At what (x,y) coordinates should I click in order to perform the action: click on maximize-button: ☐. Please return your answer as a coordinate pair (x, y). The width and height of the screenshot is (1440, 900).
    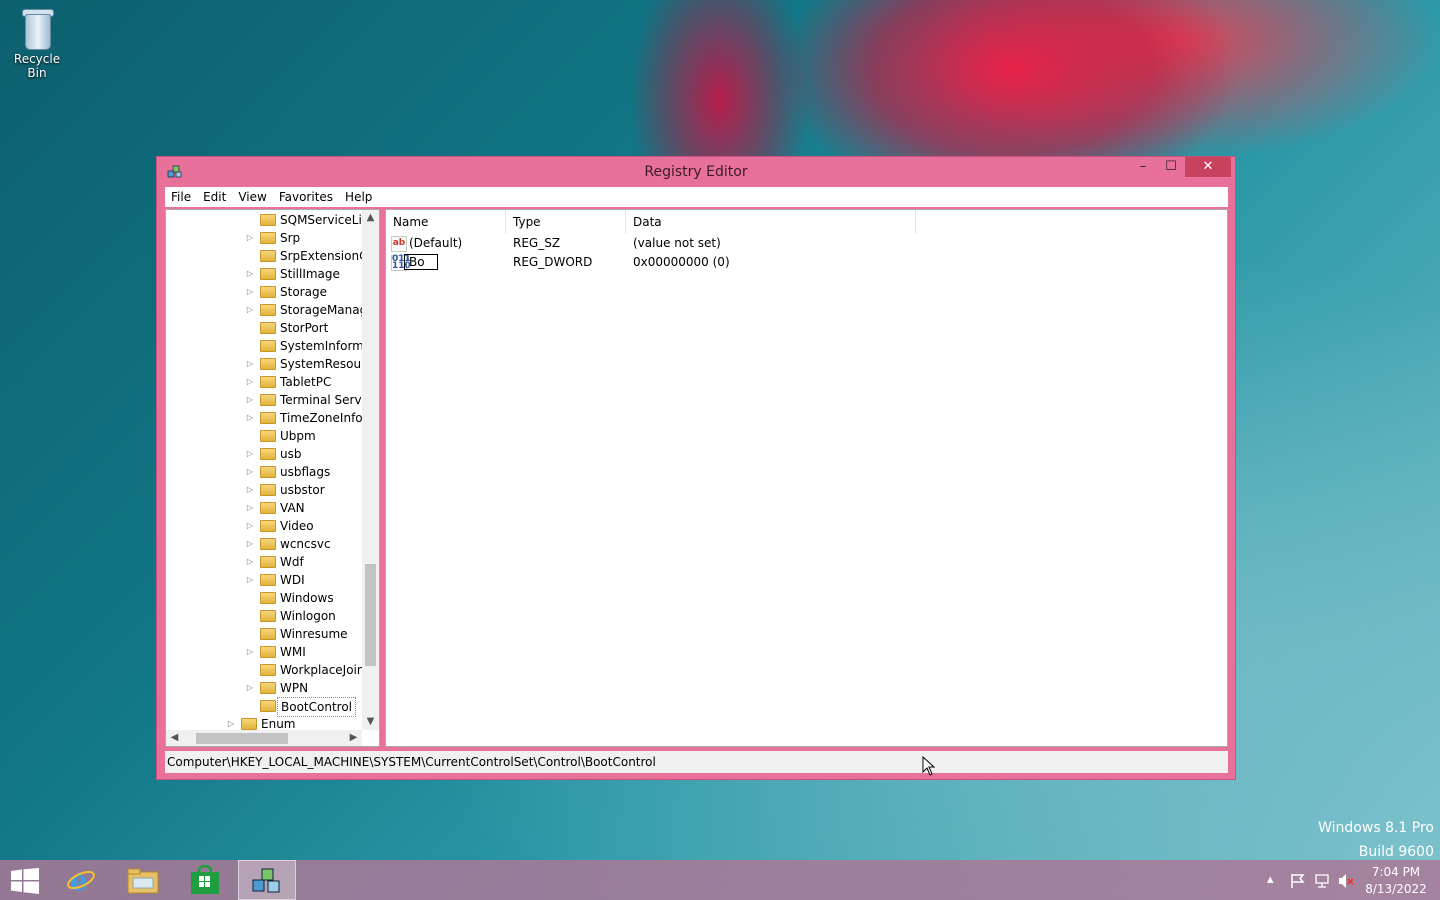
    Looking at the image, I should click on (1171, 167).